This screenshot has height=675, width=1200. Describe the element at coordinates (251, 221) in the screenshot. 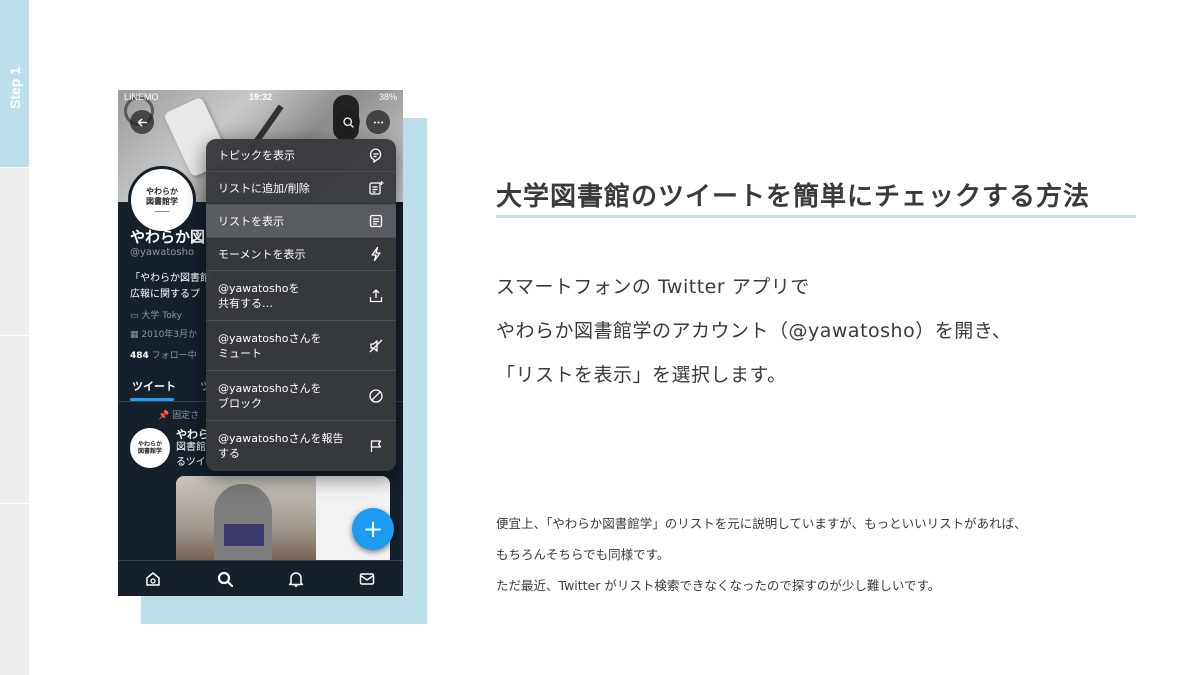

I see `menu-item-label: リストを表示` at that location.